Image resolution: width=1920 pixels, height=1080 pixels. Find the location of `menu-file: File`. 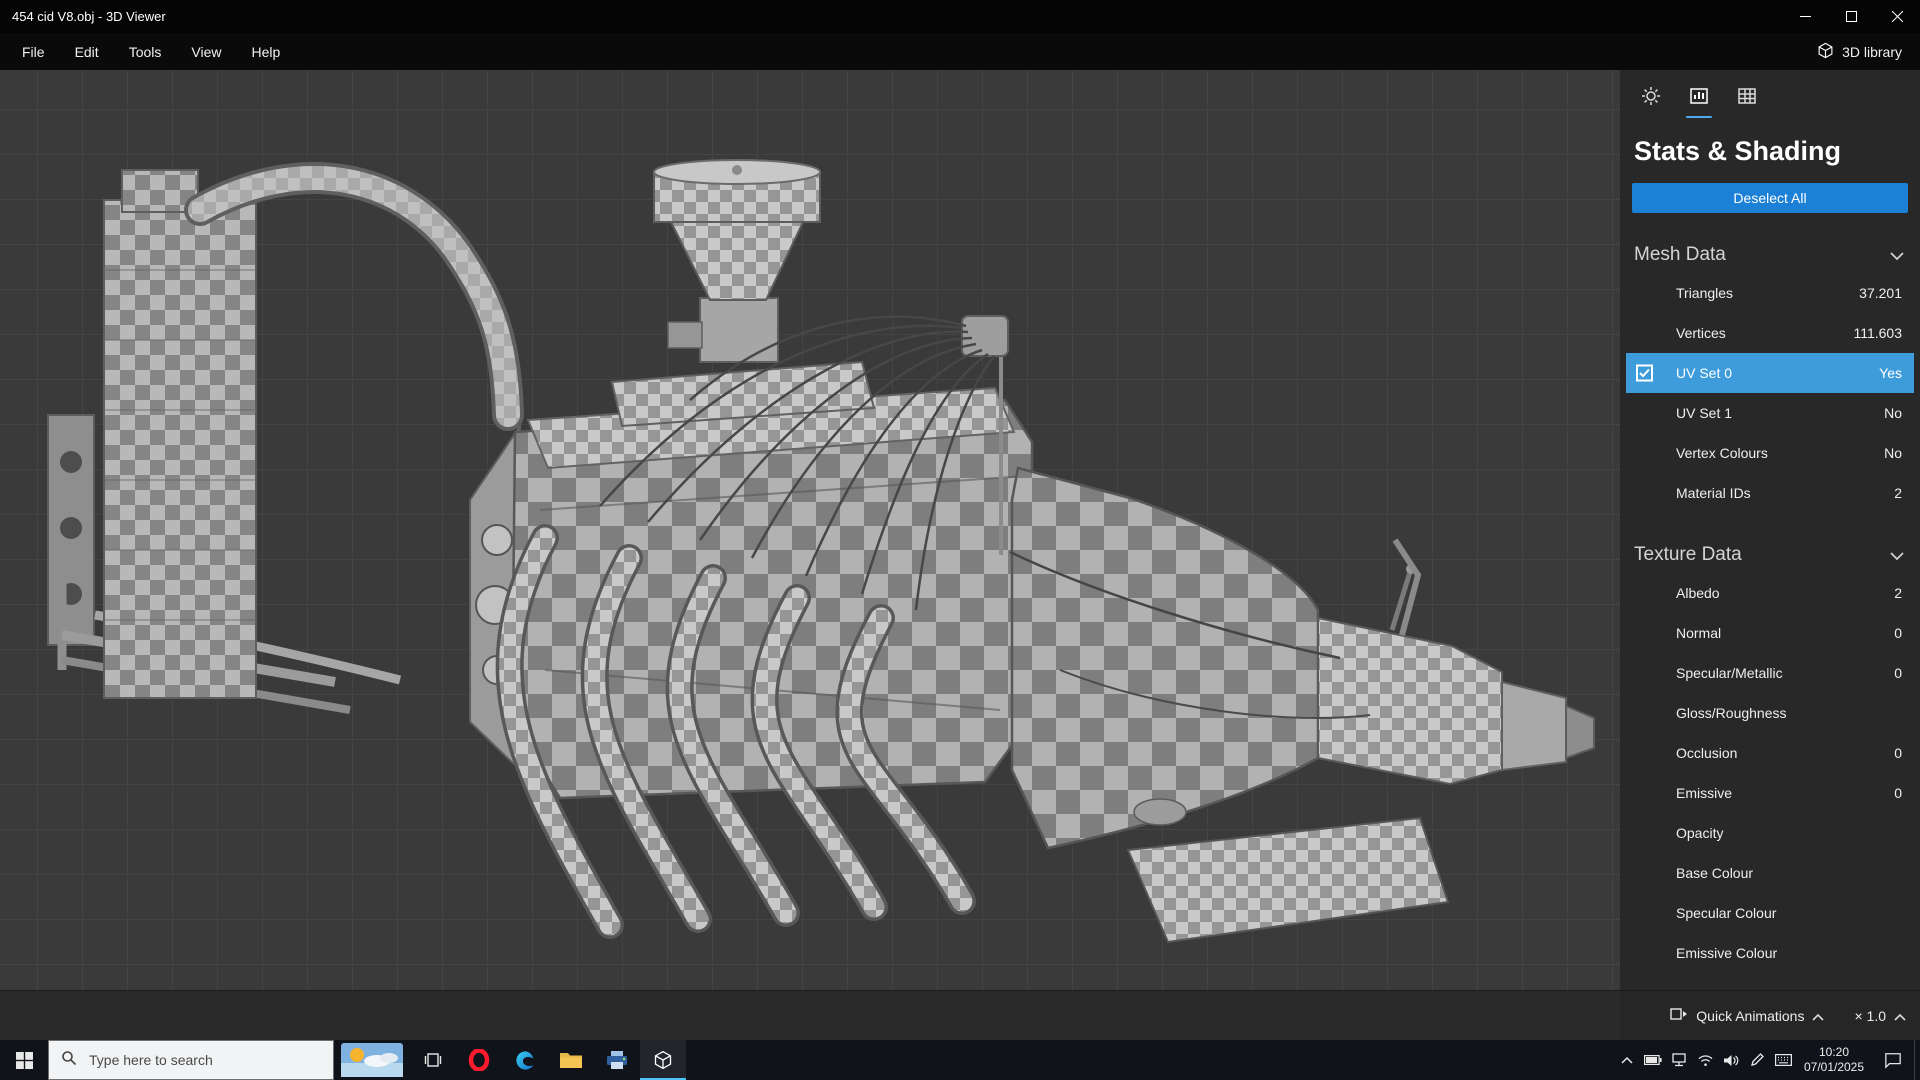

menu-file: File is located at coordinates (30, 51).